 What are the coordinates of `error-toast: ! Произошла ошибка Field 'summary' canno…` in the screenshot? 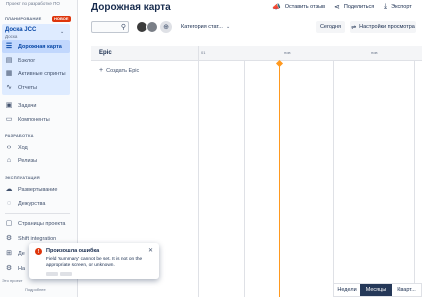 It's located at (94, 261).